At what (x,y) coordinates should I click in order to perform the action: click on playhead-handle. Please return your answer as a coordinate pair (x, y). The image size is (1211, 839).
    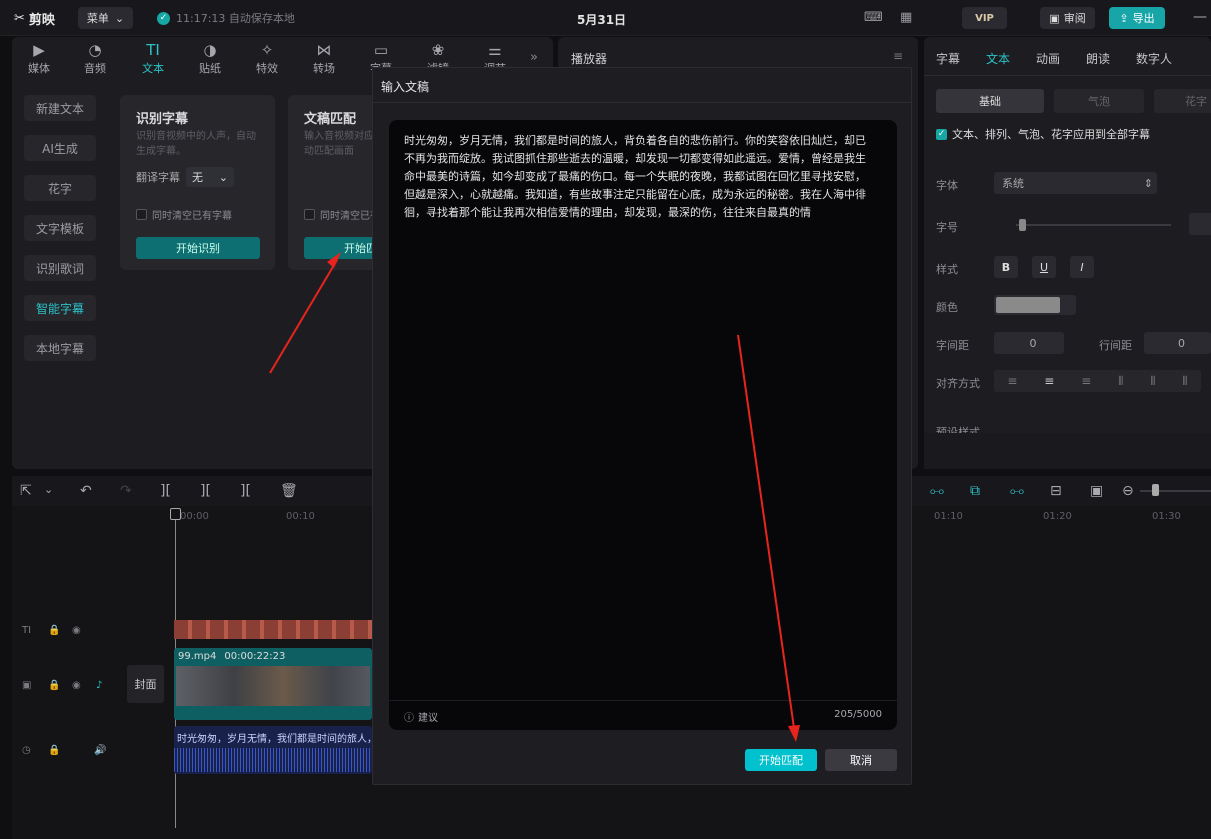
    Looking at the image, I should click on (175, 514).